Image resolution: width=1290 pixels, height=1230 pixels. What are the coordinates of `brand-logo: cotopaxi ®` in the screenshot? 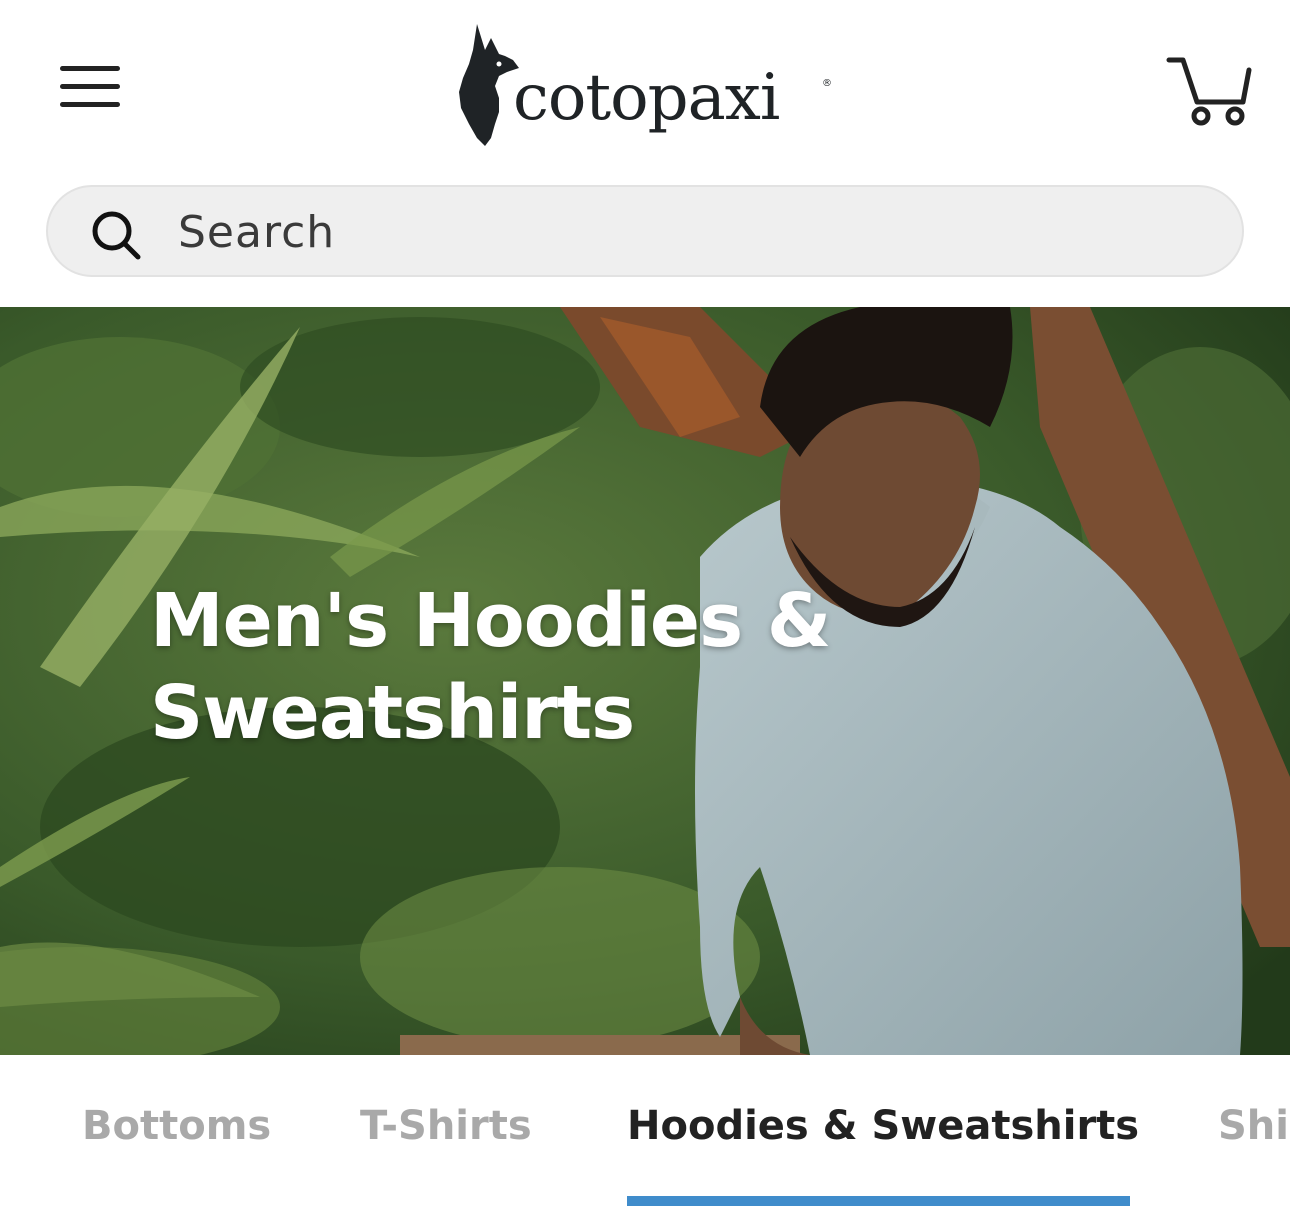 It's located at (647, 85).